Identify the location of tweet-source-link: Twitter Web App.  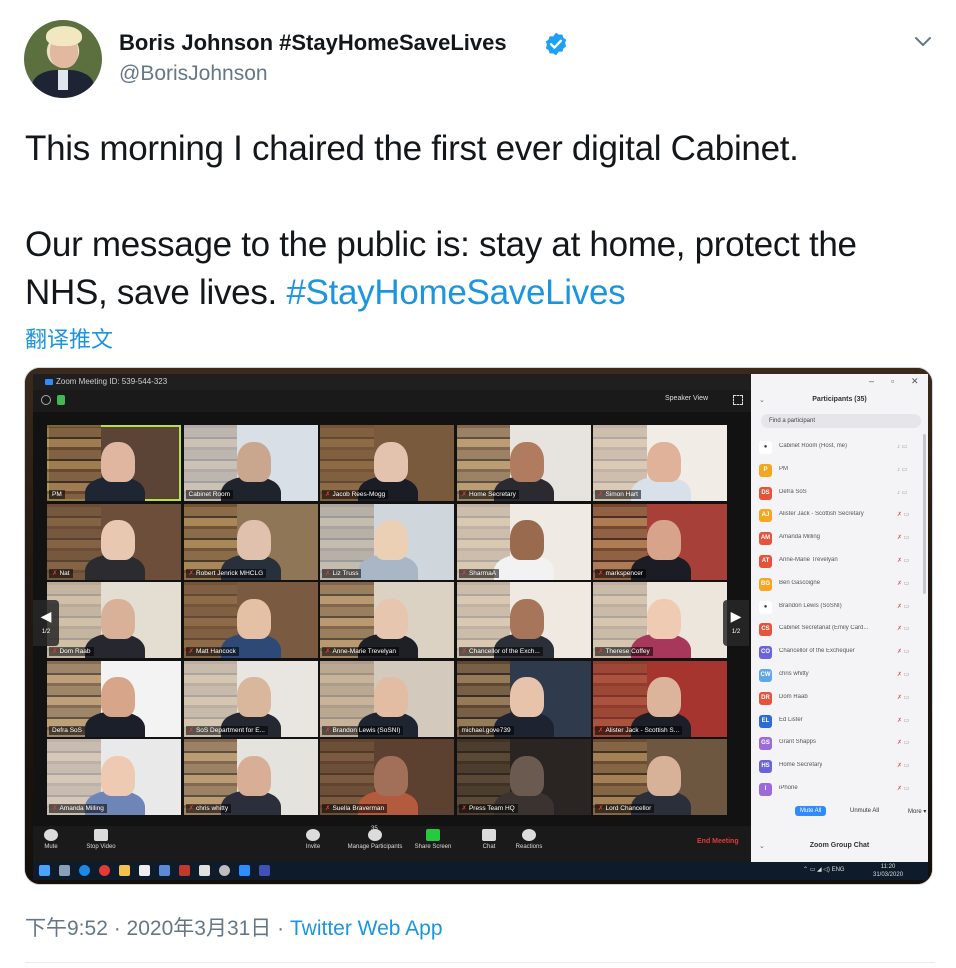
(366, 928).